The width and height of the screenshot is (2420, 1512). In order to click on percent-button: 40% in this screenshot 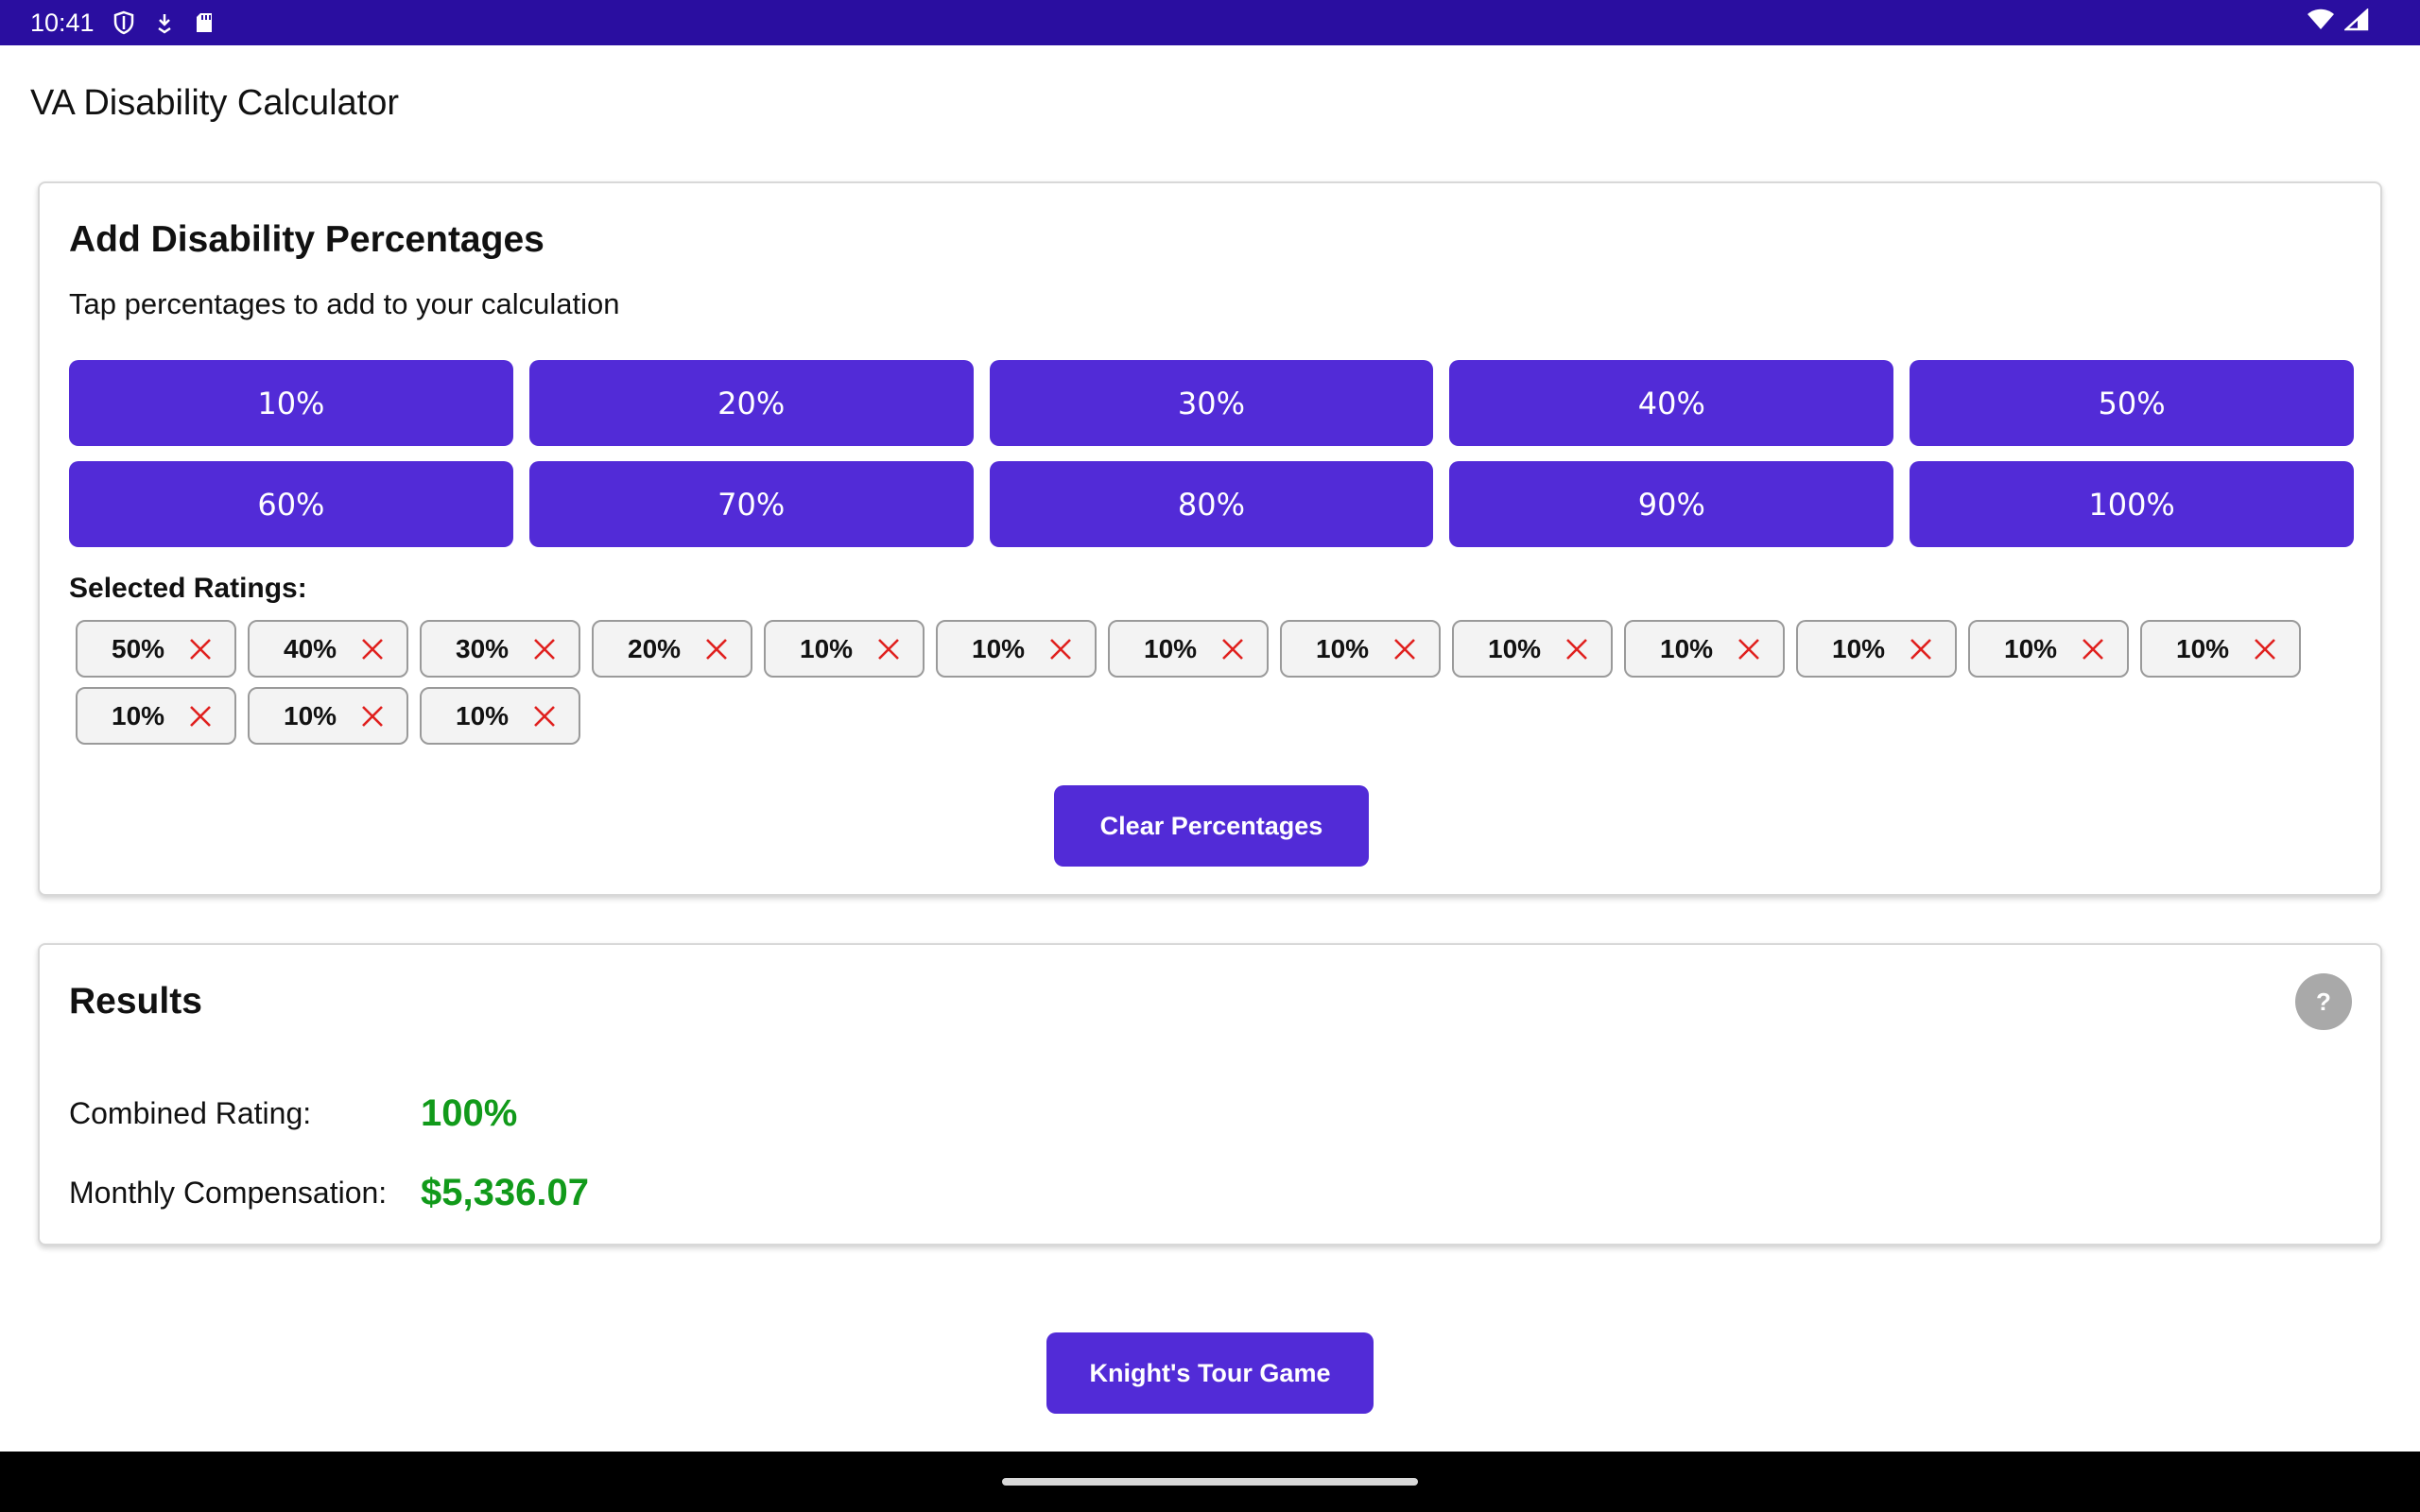, I will do `click(1672, 403)`.